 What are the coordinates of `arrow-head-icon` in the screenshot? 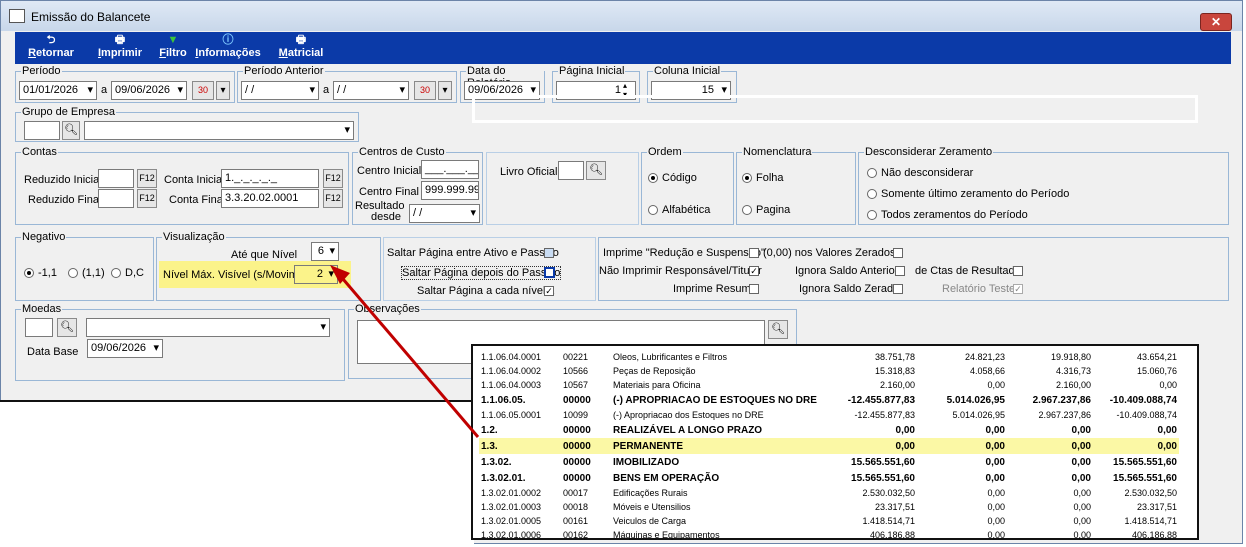 It's located at (340, 274).